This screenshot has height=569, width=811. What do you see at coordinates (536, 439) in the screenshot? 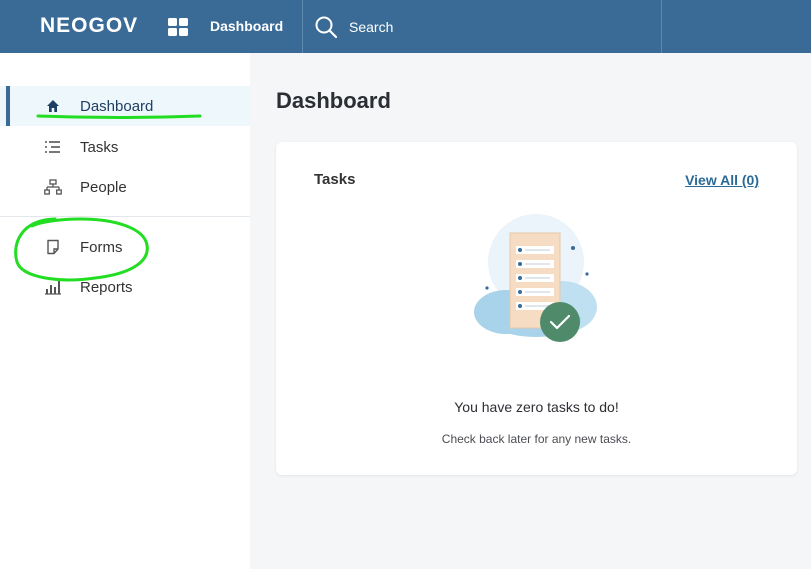
I see `empty-state-subtitle: Check back later for any new tasks.` at bounding box center [536, 439].